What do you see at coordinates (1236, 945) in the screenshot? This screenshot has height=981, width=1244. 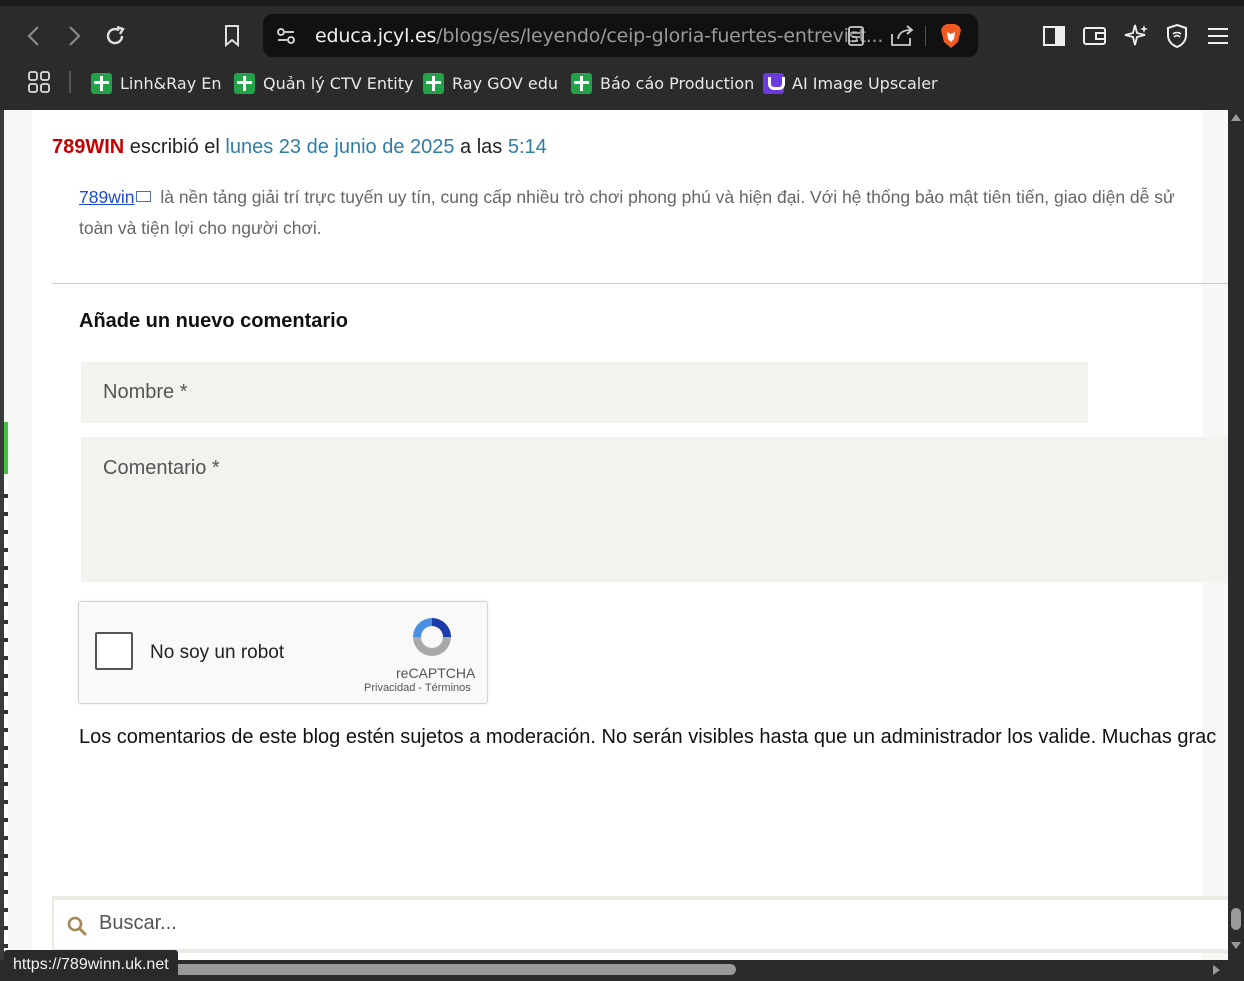 I see `scroll-down-icon` at bounding box center [1236, 945].